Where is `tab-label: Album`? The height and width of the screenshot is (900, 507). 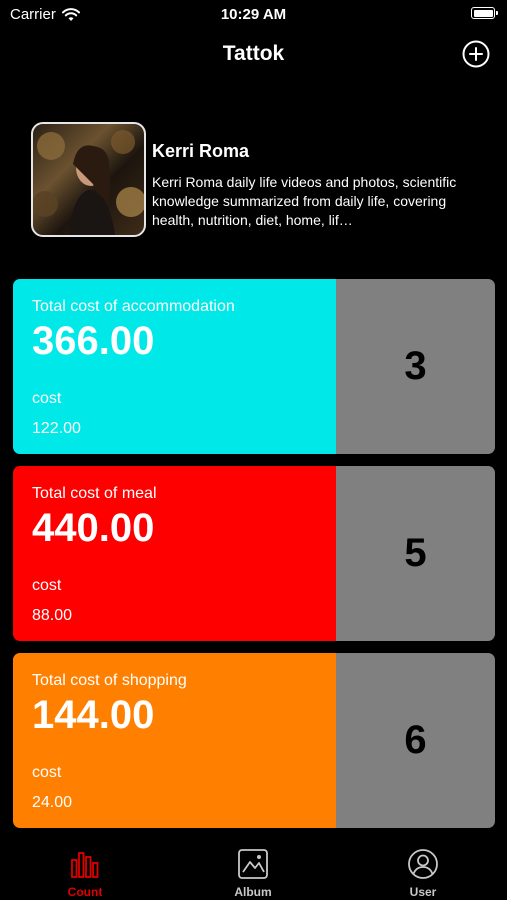
tab-label: Album is located at coordinates (253, 892).